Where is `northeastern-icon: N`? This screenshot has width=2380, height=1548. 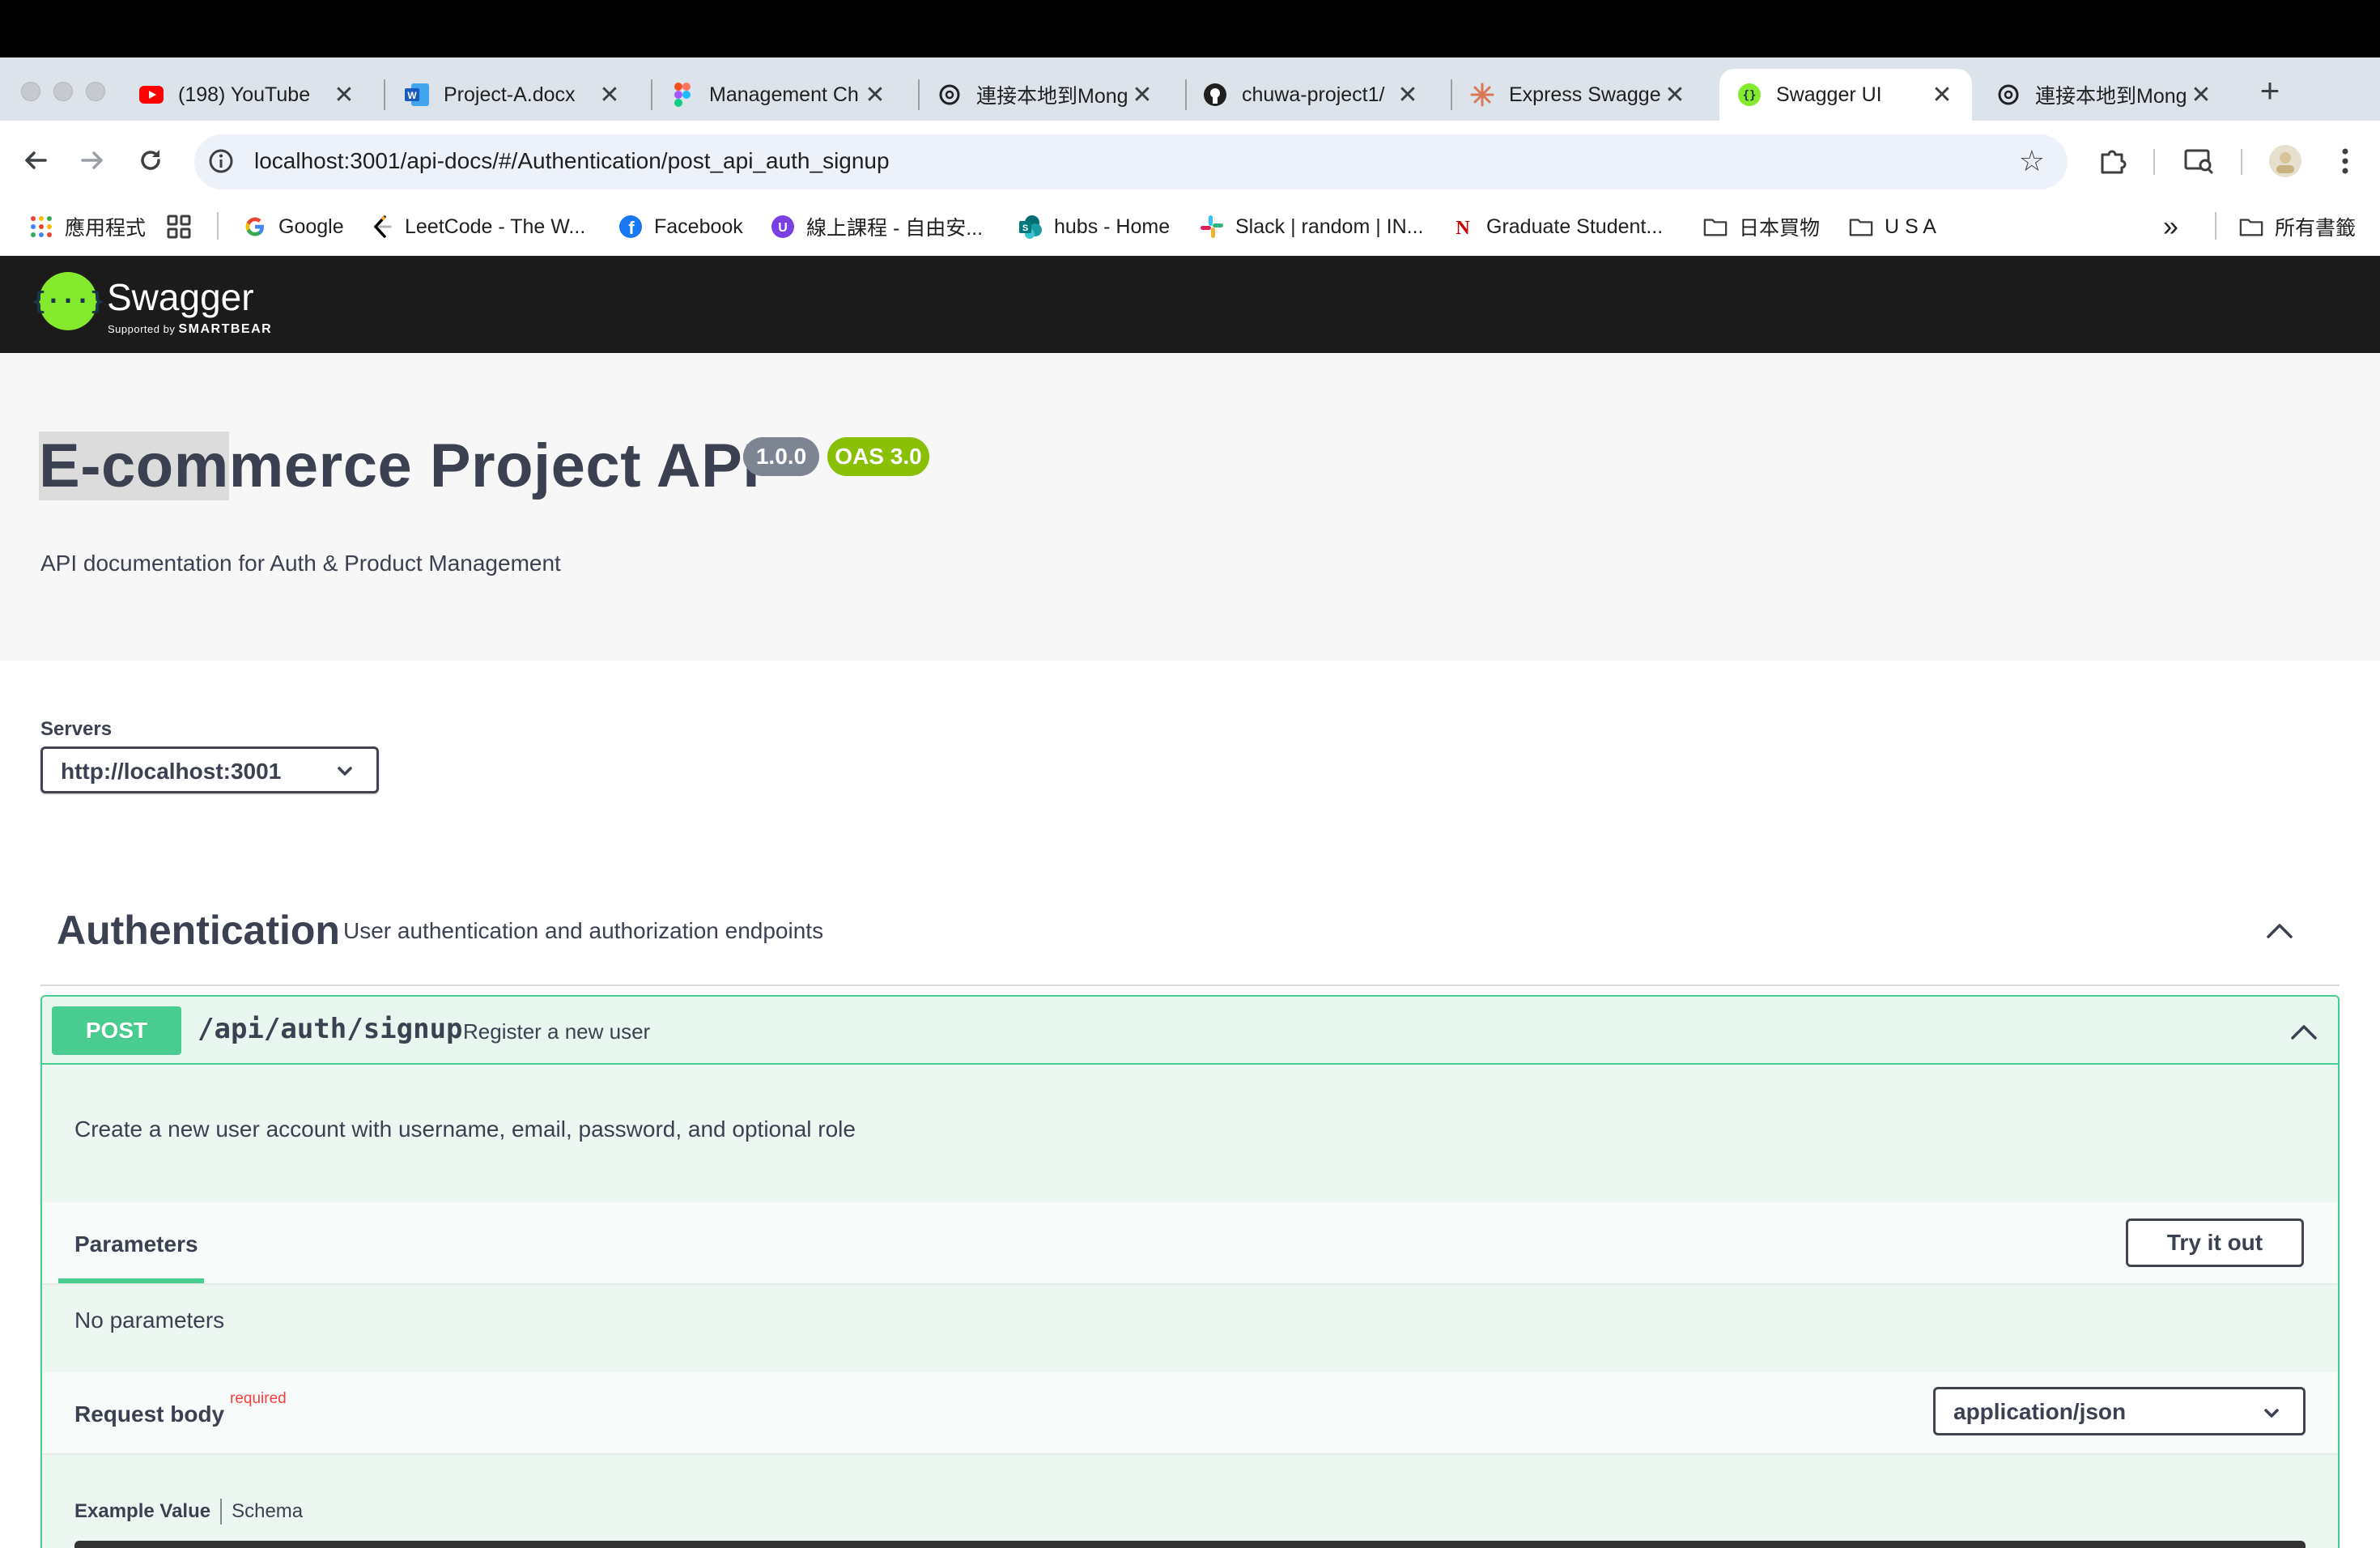 northeastern-icon: N is located at coordinates (1463, 227).